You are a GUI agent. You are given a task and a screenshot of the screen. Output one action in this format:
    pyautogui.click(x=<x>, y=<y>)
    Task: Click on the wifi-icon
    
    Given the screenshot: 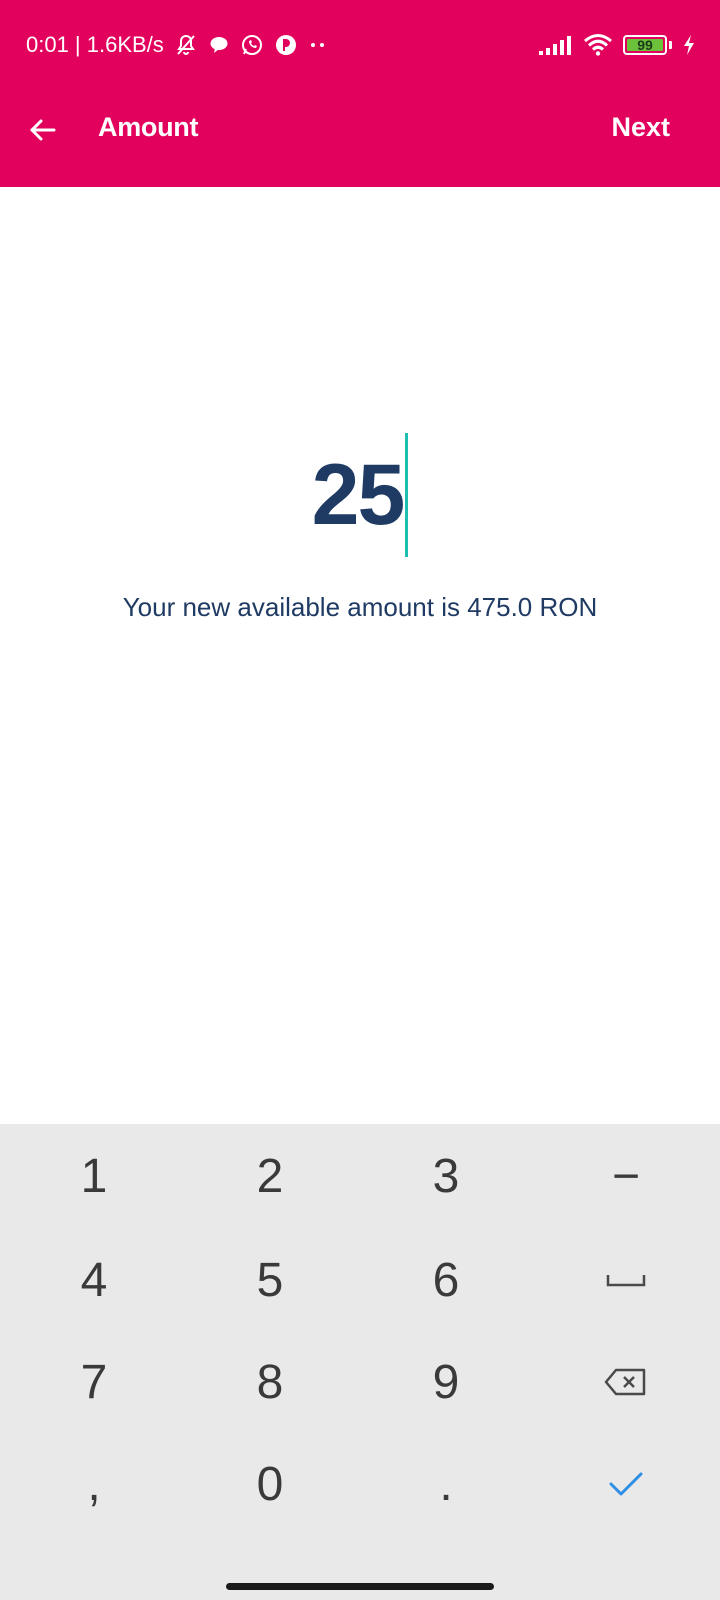 What is the action you would take?
    pyautogui.click(x=598, y=45)
    